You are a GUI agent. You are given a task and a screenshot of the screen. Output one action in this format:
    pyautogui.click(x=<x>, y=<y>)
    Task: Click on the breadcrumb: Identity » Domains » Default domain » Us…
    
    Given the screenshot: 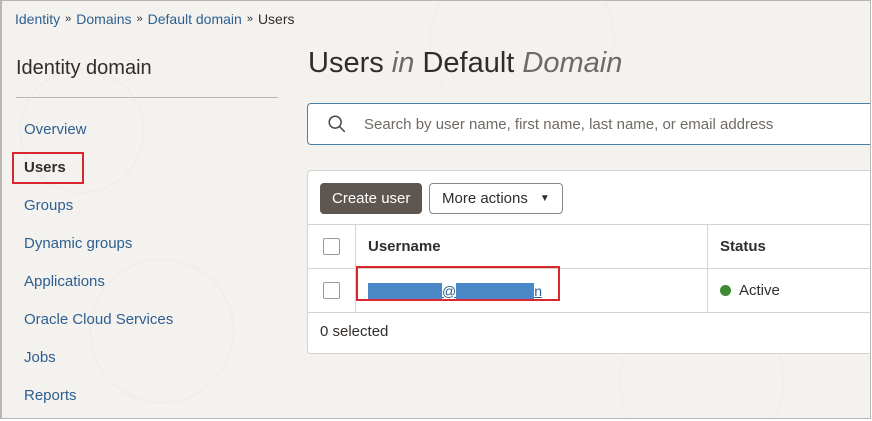 What is the action you would take?
    pyautogui.click(x=155, y=19)
    